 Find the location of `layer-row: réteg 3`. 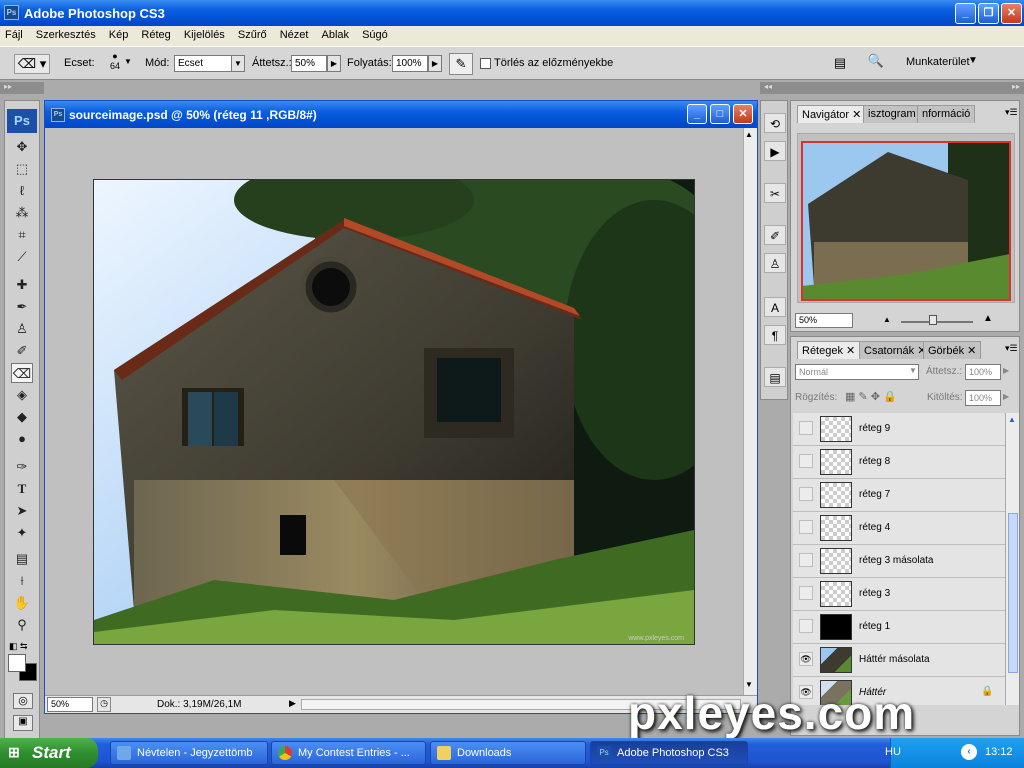

layer-row: réteg 3 is located at coordinates (899, 594).